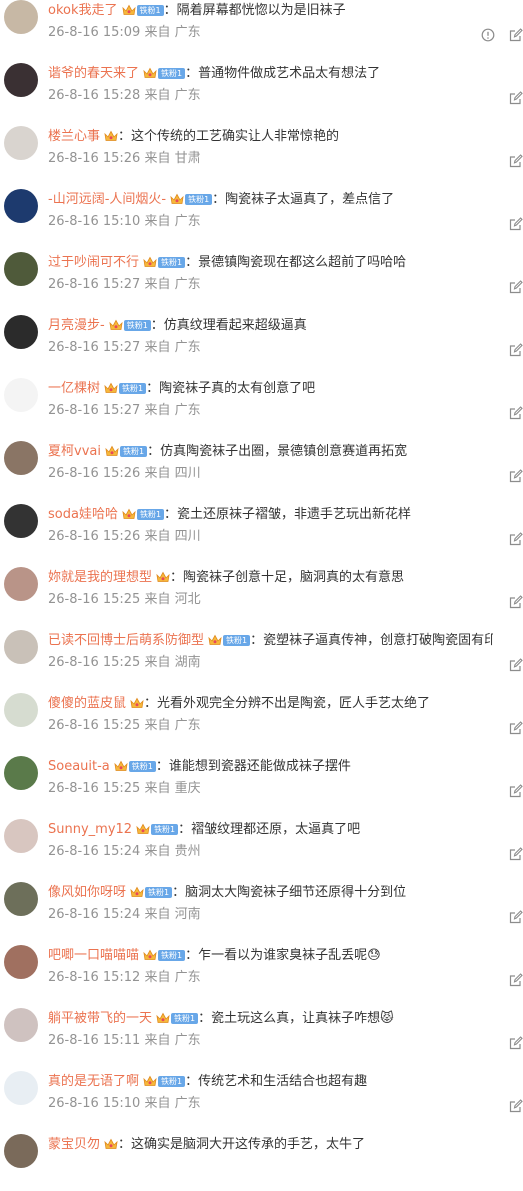 This screenshot has width=523, height=1191. I want to click on comment-text: ：陶瓷袜子创意十足，脑洞真的太有意思, so click(287, 577).